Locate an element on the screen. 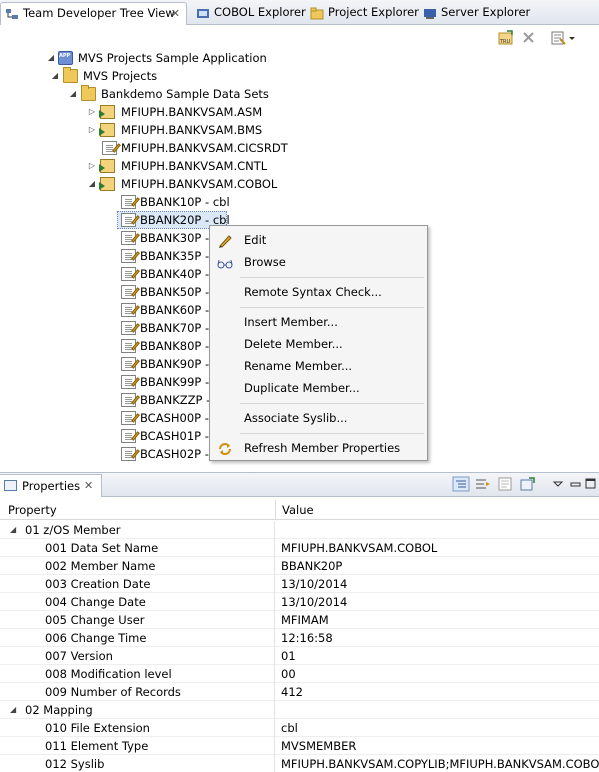 The width and height of the screenshot is (599, 772). menu-item-refresh-member-properties: Refresh Member Properties is located at coordinates (318, 448).